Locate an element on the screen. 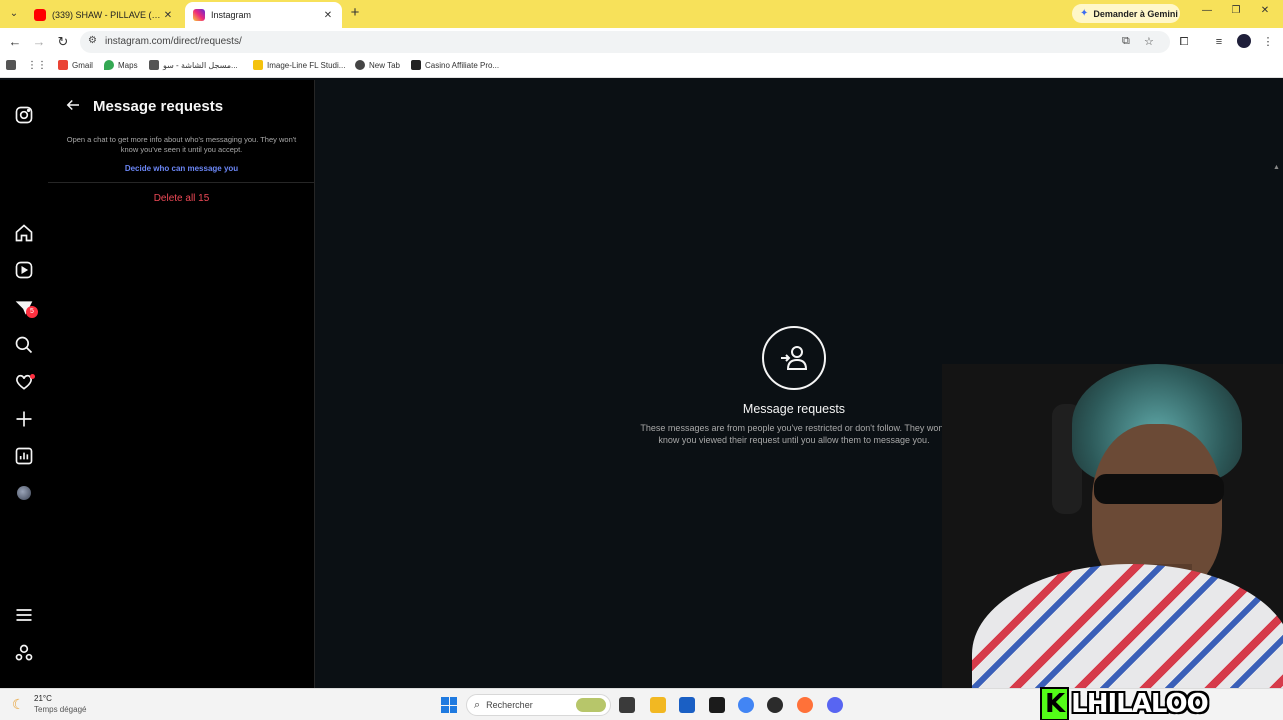  taskbar-search: ⌕ Rechercher is located at coordinates (538, 705).